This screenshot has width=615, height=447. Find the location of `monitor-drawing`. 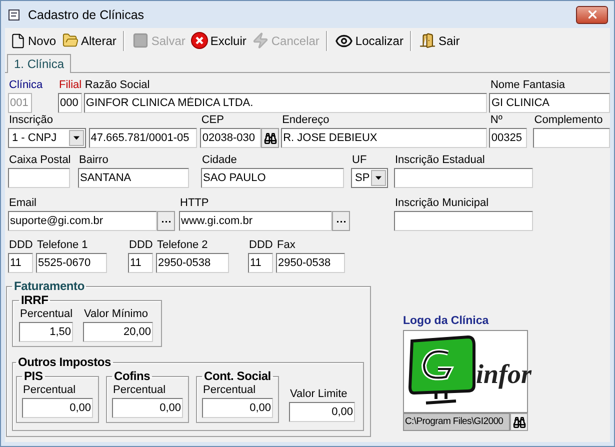

monitor-drawing is located at coordinates (443, 371).